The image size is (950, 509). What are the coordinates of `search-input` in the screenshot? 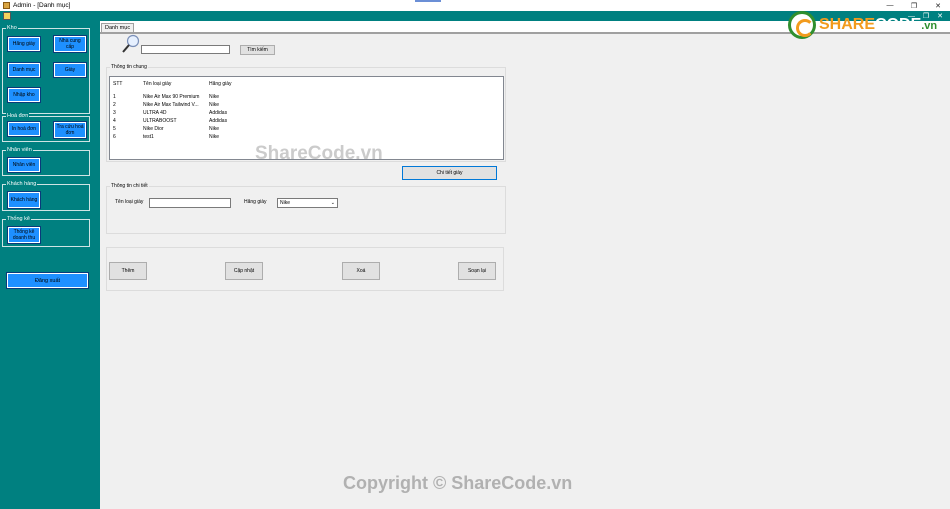 It's located at (185, 49).